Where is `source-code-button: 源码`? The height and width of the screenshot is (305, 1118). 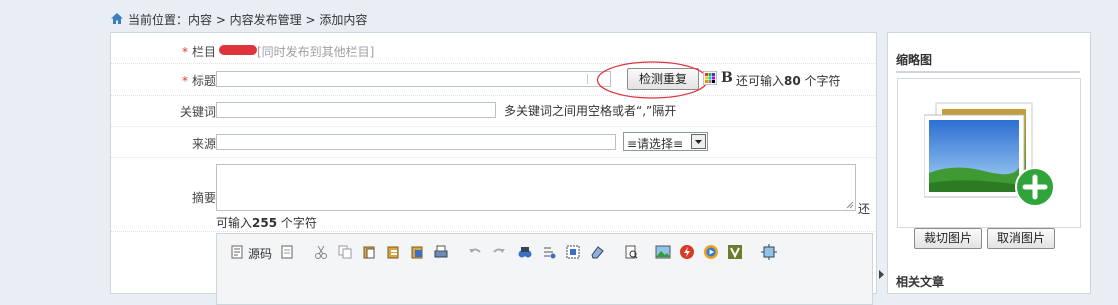
source-code-button: 源码 is located at coordinates (260, 253).